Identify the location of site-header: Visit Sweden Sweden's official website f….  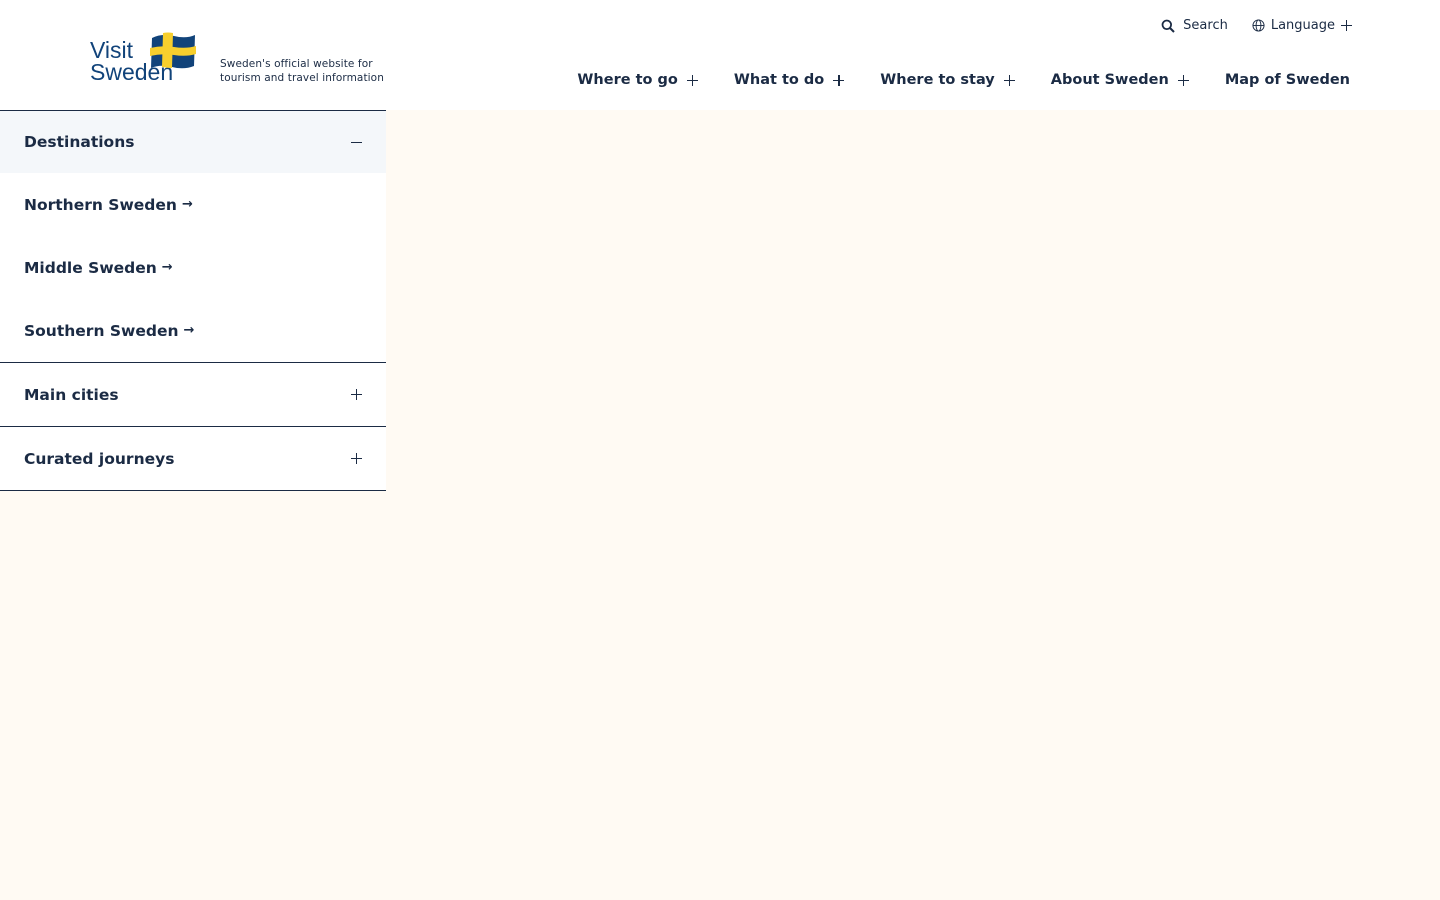
(720, 55).